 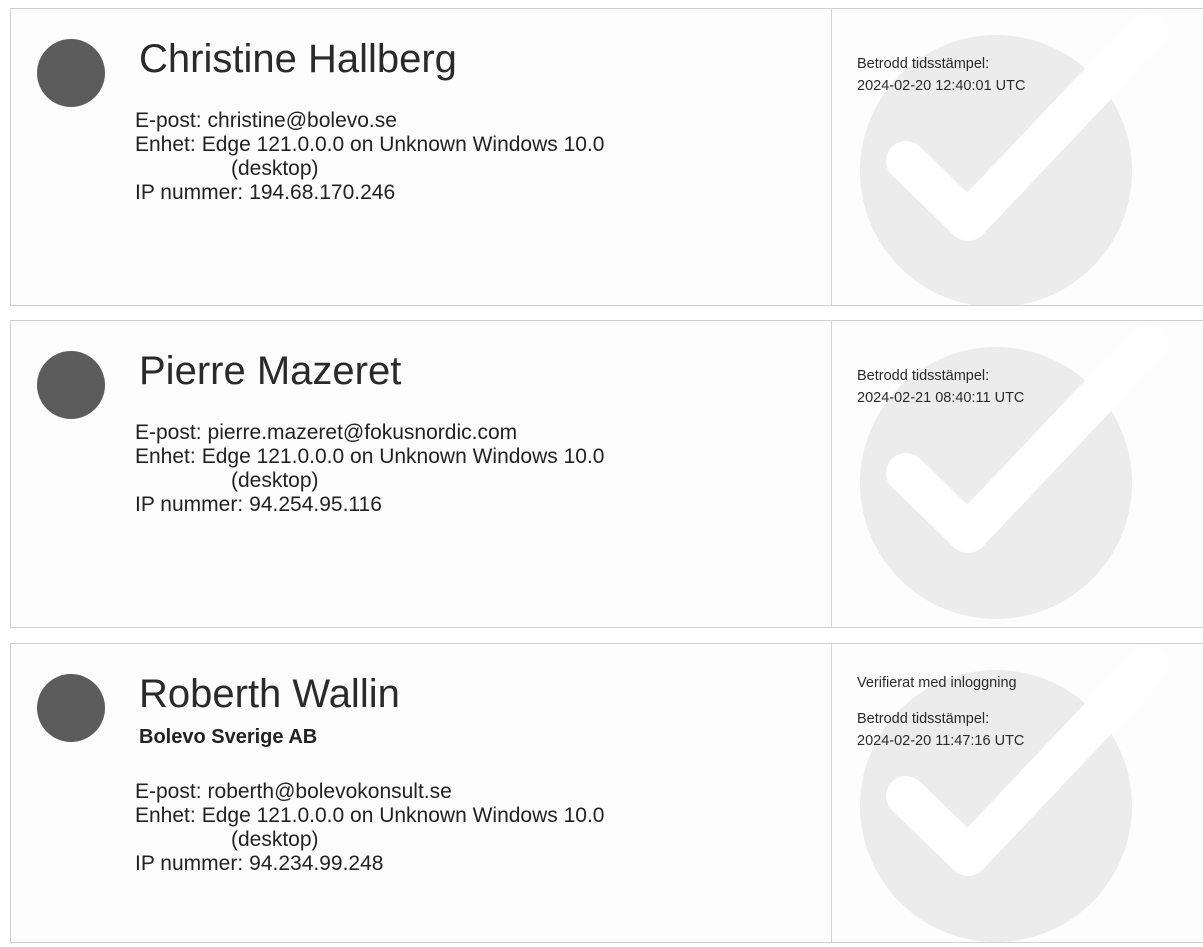 I want to click on ip-row: IP nummer: 194.68.170.246, so click(x=369, y=193).